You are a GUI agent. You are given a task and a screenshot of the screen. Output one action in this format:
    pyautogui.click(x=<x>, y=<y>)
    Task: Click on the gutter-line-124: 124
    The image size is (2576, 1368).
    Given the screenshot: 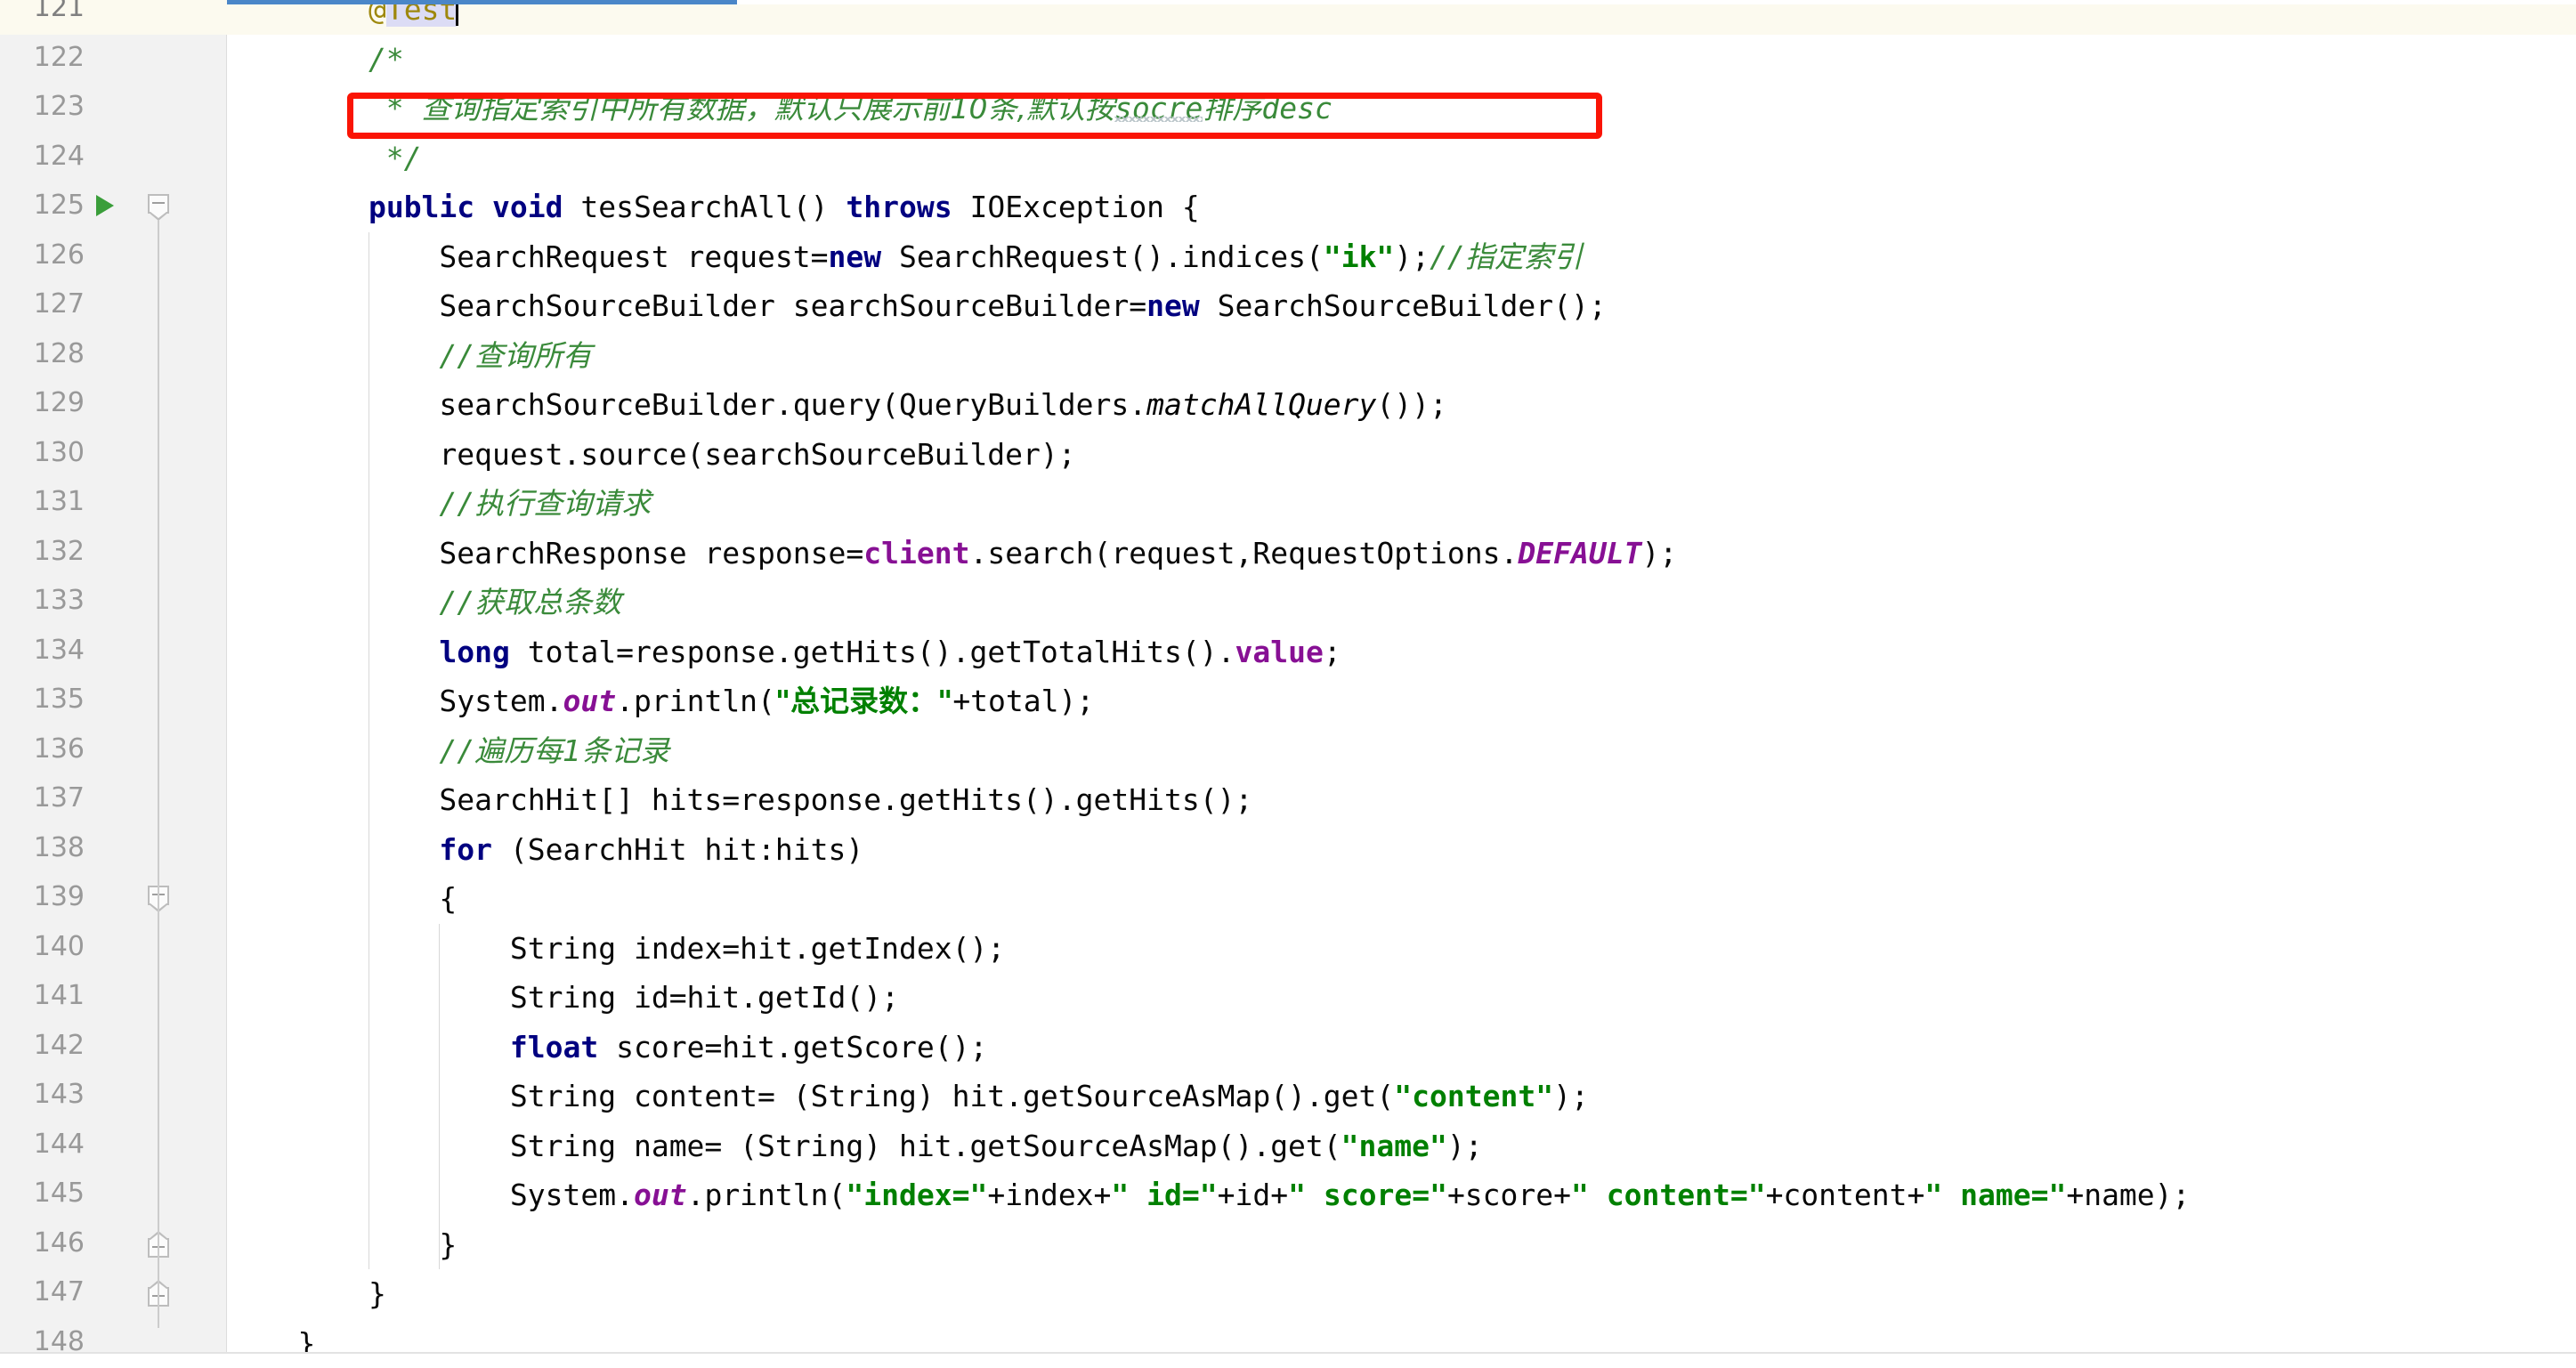 What is the action you would take?
    pyautogui.click(x=113, y=158)
    